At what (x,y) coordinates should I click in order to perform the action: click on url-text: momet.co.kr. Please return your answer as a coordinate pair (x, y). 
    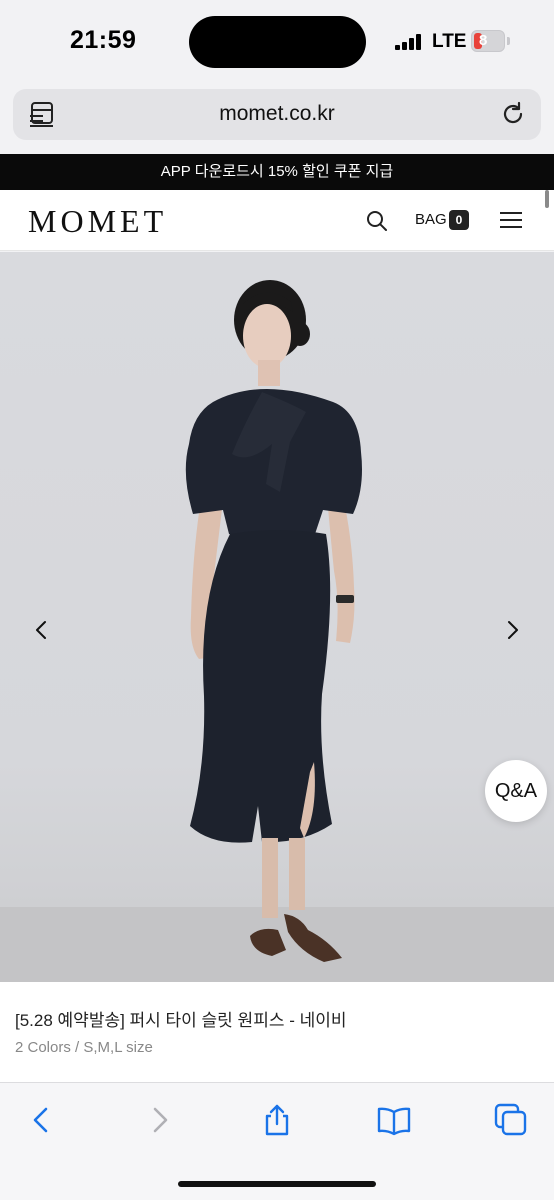
    Looking at the image, I should click on (277, 114).